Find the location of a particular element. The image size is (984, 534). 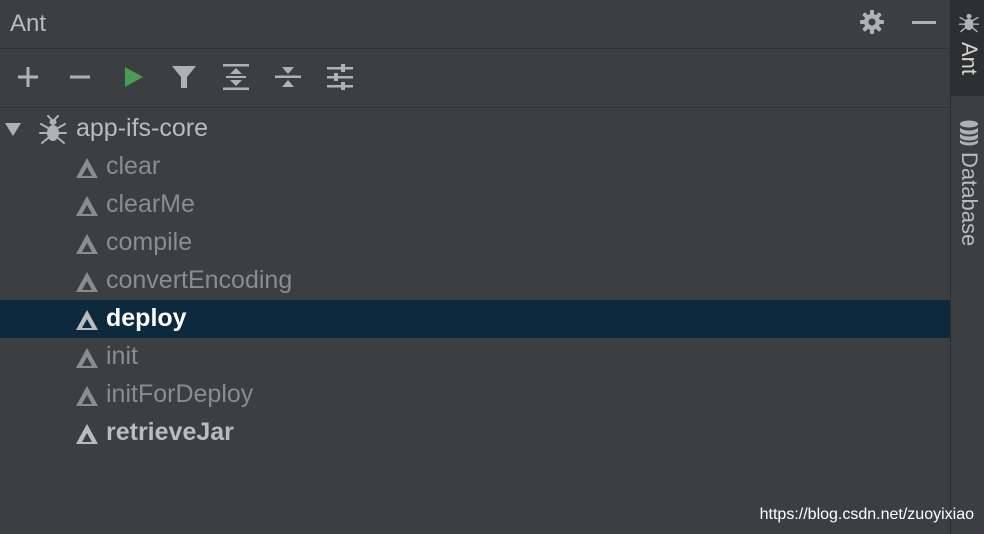

tree-item-target: compile is located at coordinates (475, 243).